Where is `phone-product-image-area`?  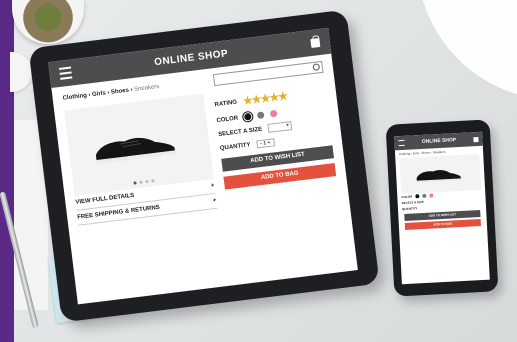 phone-product-image-area is located at coordinates (440, 174).